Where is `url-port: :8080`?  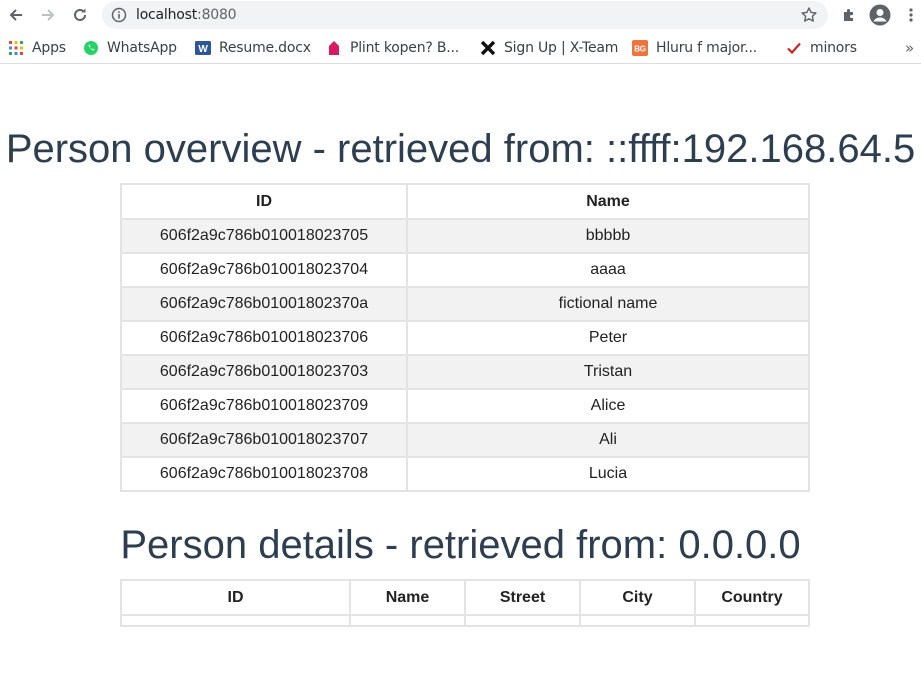 url-port: :8080 is located at coordinates (217, 15).